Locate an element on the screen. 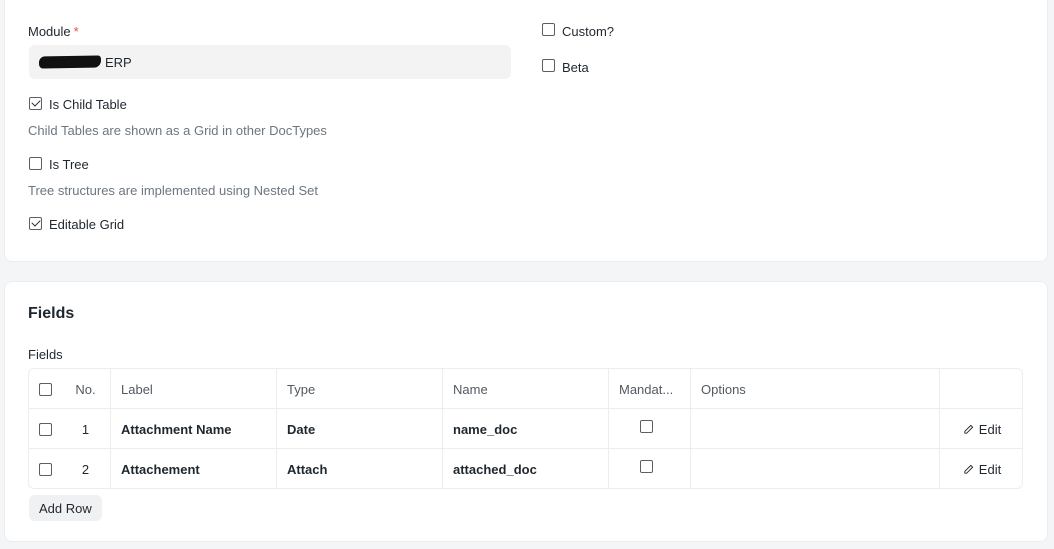 This screenshot has width=1054, height=549. fields-grid-label: Fields is located at coordinates (45, 354).